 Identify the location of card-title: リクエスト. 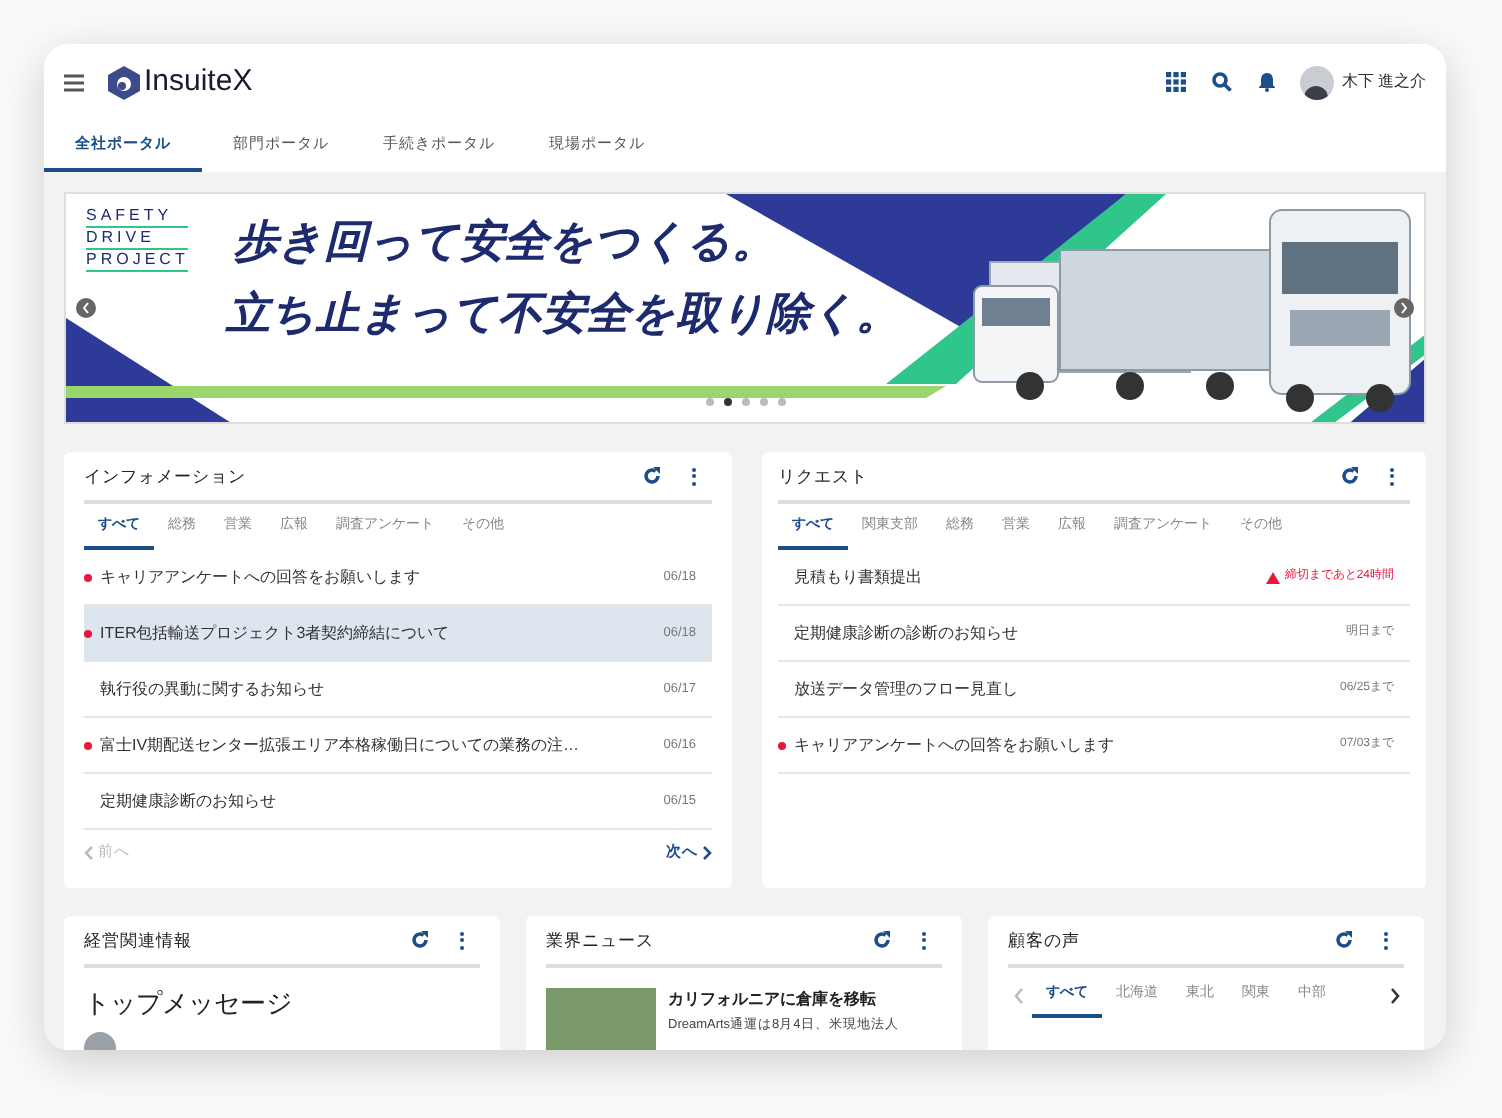
(823, 476).